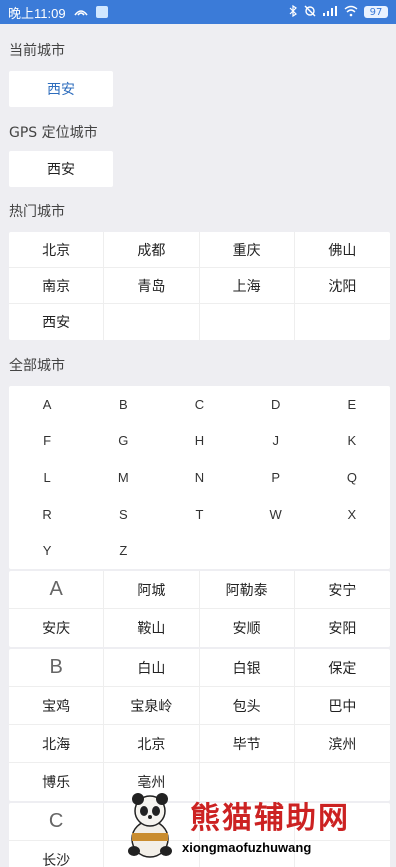 The image size is (396, 867). I want to click on status-time: 晚上11:09, so click(37, 13).